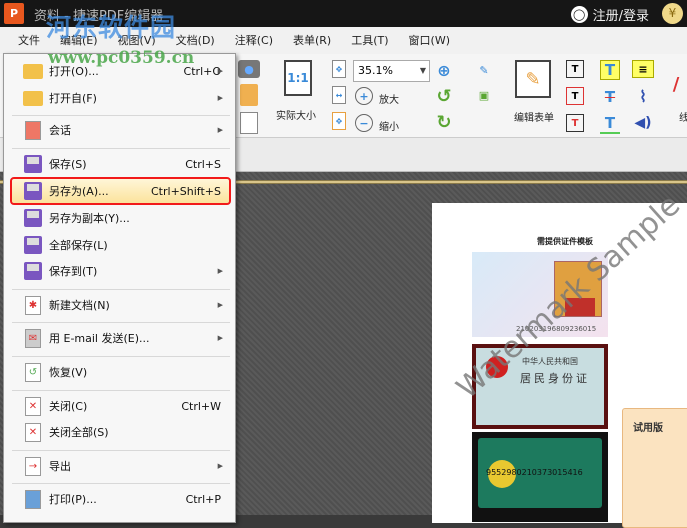  I want to click on file-menu-item: → 导出 ▶, so click(120, 466).